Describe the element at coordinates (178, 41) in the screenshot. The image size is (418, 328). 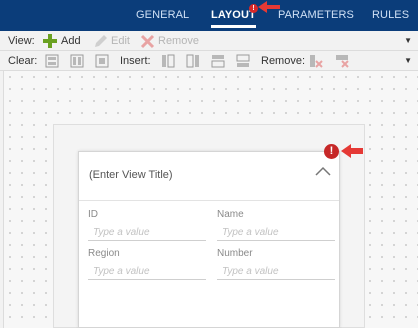
I see `remove-button: Remove` at that location.